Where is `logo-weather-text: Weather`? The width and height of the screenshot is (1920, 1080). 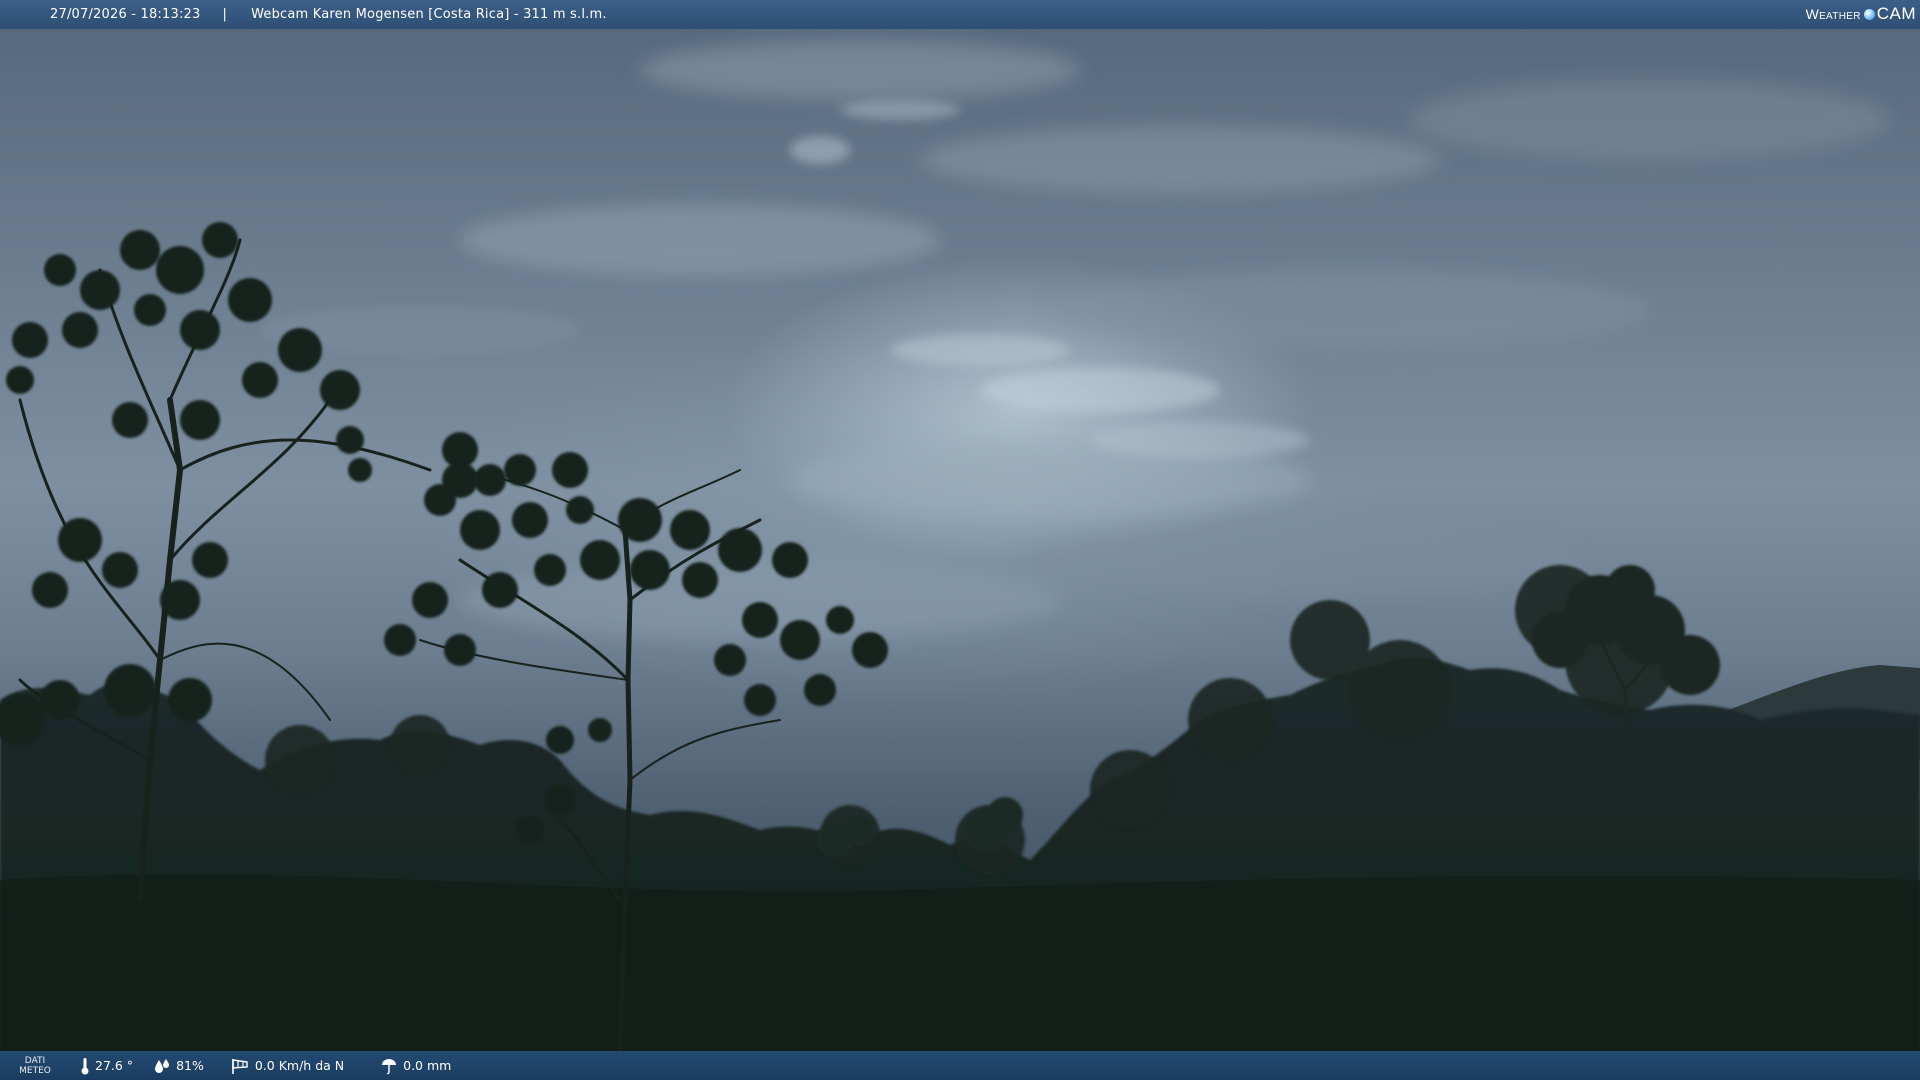 logo-weather-text: Weather is located at coordinates (1833, 14).